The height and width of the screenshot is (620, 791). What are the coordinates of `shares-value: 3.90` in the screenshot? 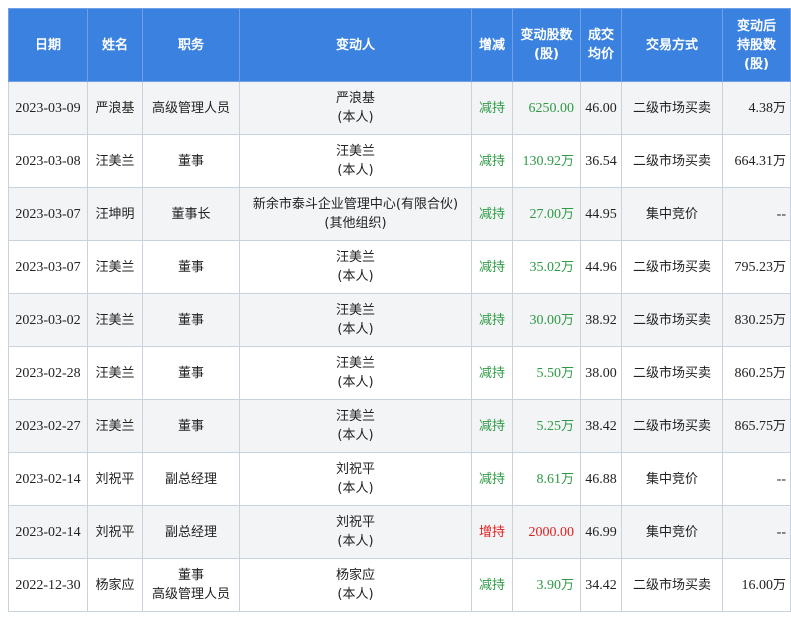 It's located at (548, 585).